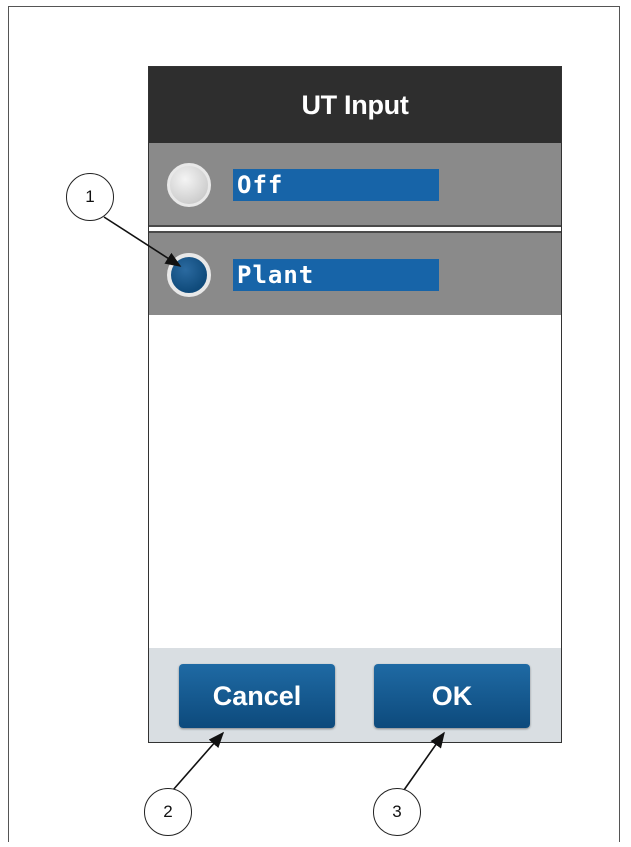 This screenshot has width=631, height=847. What do you see at coordinates (90, 197) in the screenshot?
I see `callout-1: 1` at bounding box center [90, 197].